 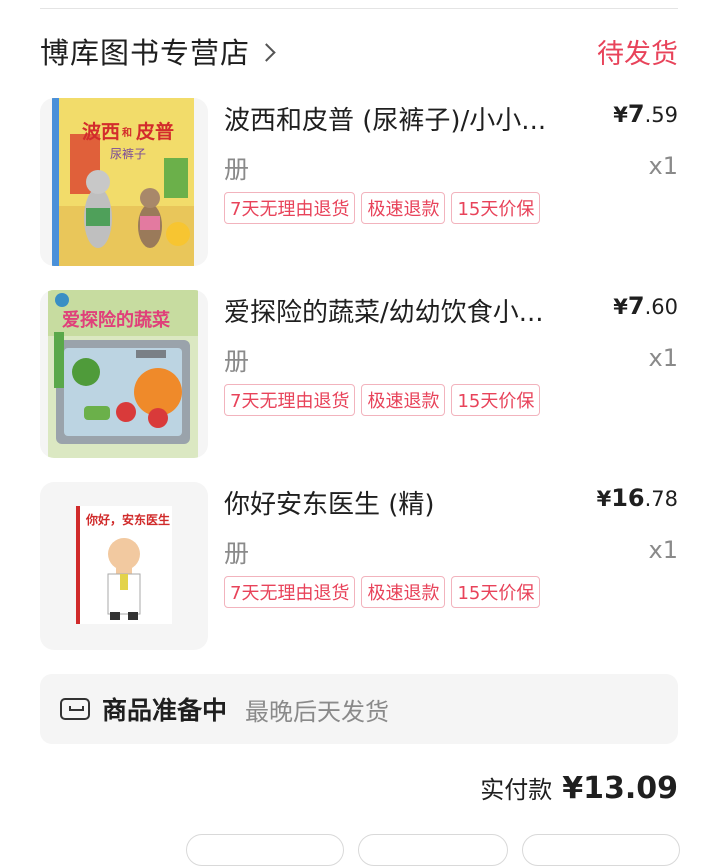 I want to click on cover-title: 爱探险的蔬菜, so click(x=116, y=320).